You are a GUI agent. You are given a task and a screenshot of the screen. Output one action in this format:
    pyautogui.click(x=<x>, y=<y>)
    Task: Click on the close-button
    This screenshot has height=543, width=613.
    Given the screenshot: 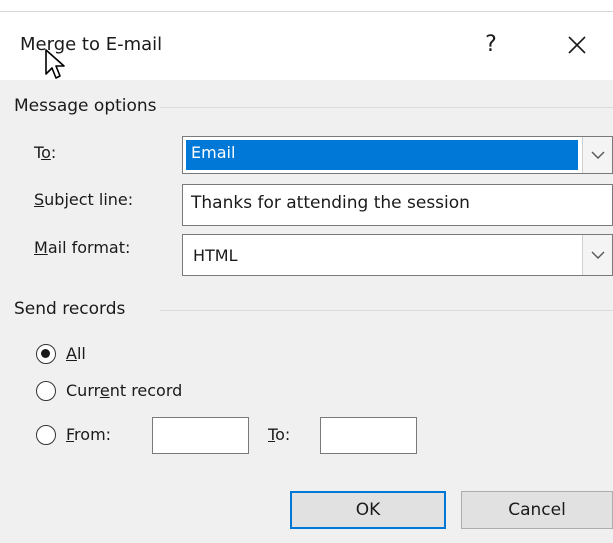 What is the action you would take?
    pyautogui.click(x=577, y=45)
    